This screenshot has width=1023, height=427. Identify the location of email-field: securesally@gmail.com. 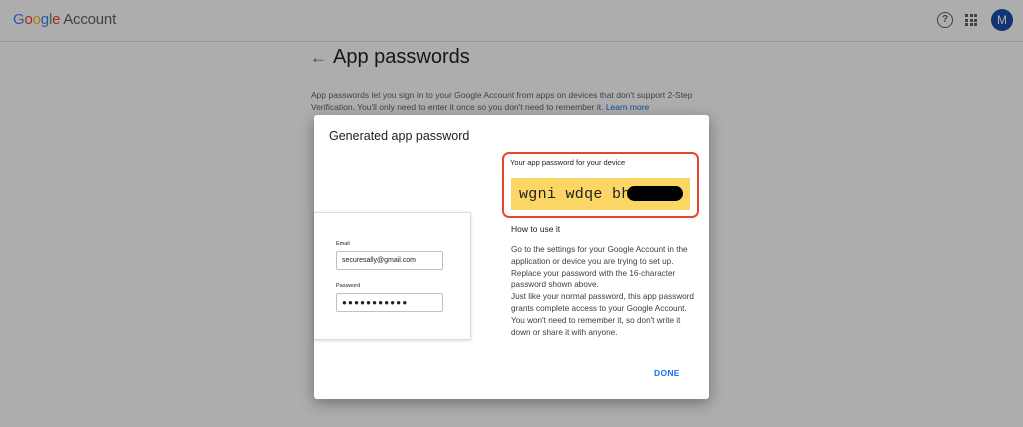
(389, 260).